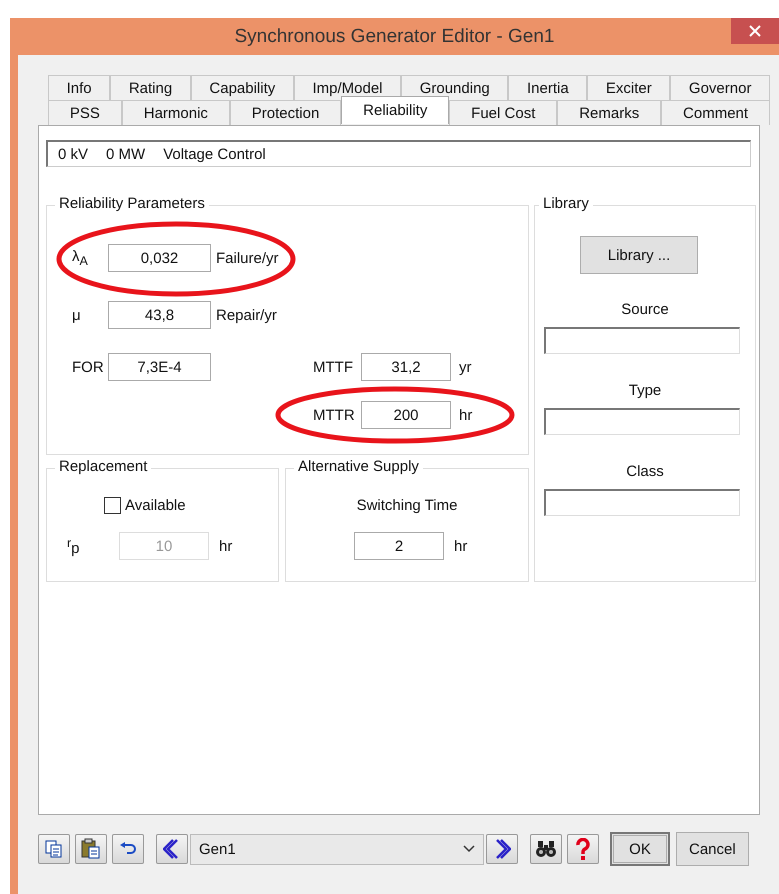 The image size is (779, 894). I want to click on group-title: Replacement, so click(103, 466).